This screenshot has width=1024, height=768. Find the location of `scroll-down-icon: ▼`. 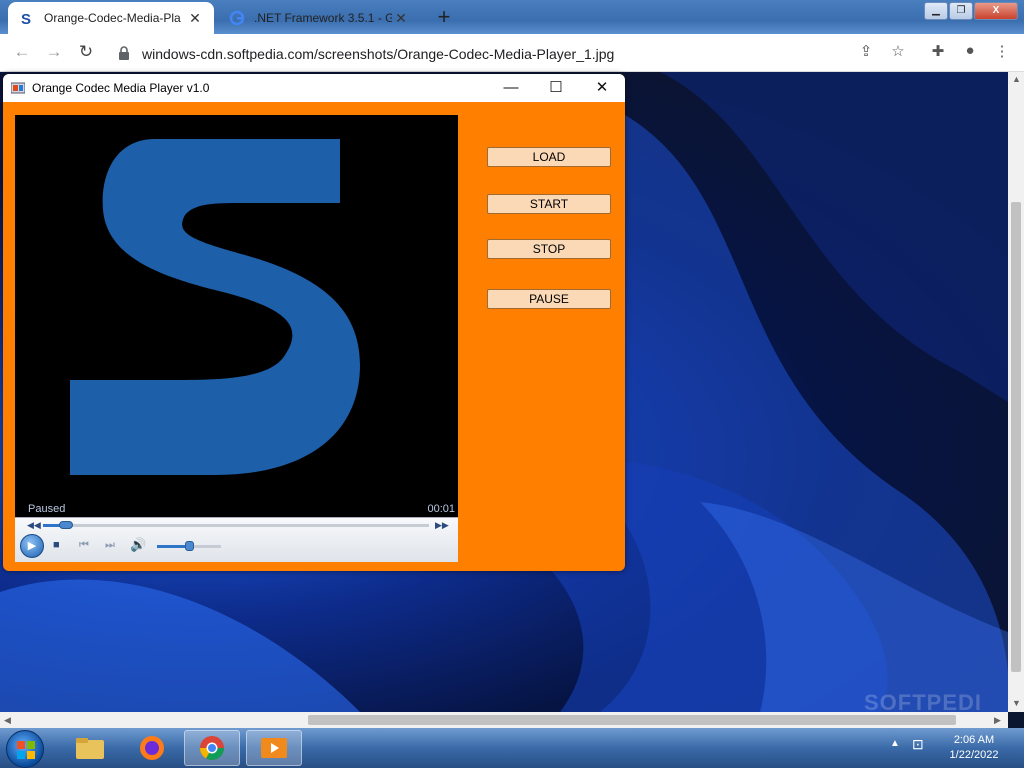

scroll-down-icon: ▼ is located at coordinates (1016, 703).